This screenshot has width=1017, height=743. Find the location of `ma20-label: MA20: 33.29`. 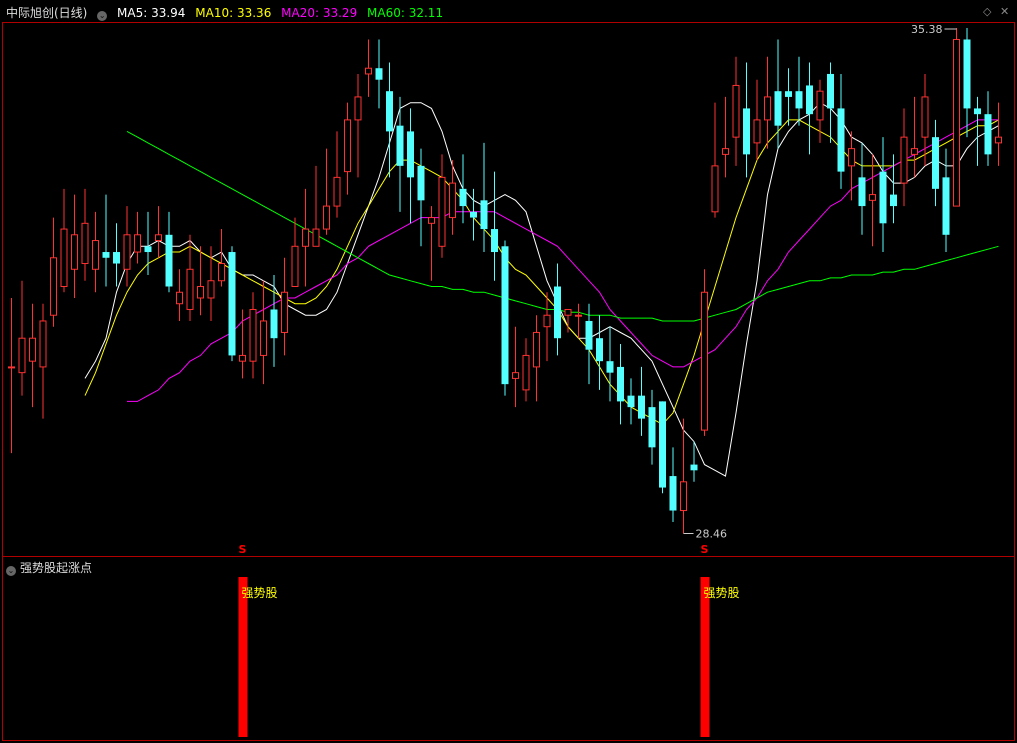

ma20-label: MA20: 33.29 is located at coordinates (319, 13).